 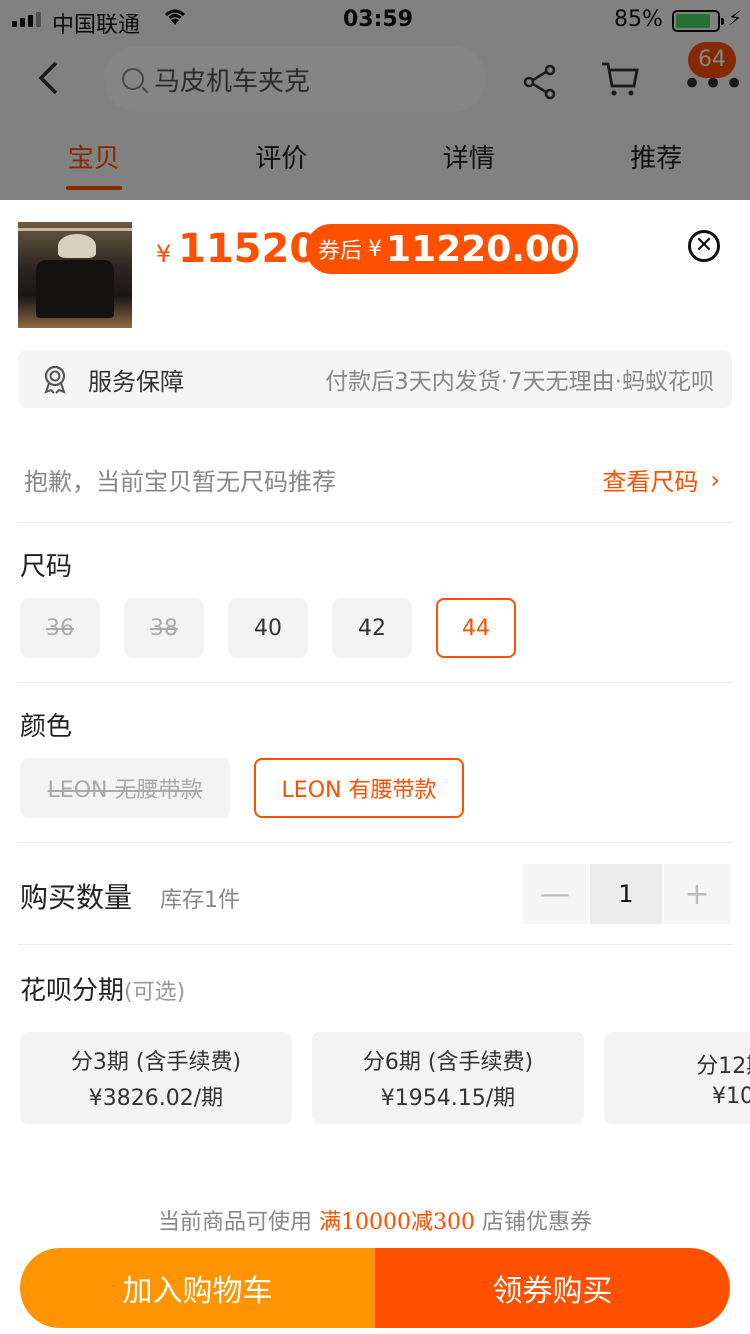 I want to click on installment-title: 分6期 (含手续费), so click(x=448, y=1062).